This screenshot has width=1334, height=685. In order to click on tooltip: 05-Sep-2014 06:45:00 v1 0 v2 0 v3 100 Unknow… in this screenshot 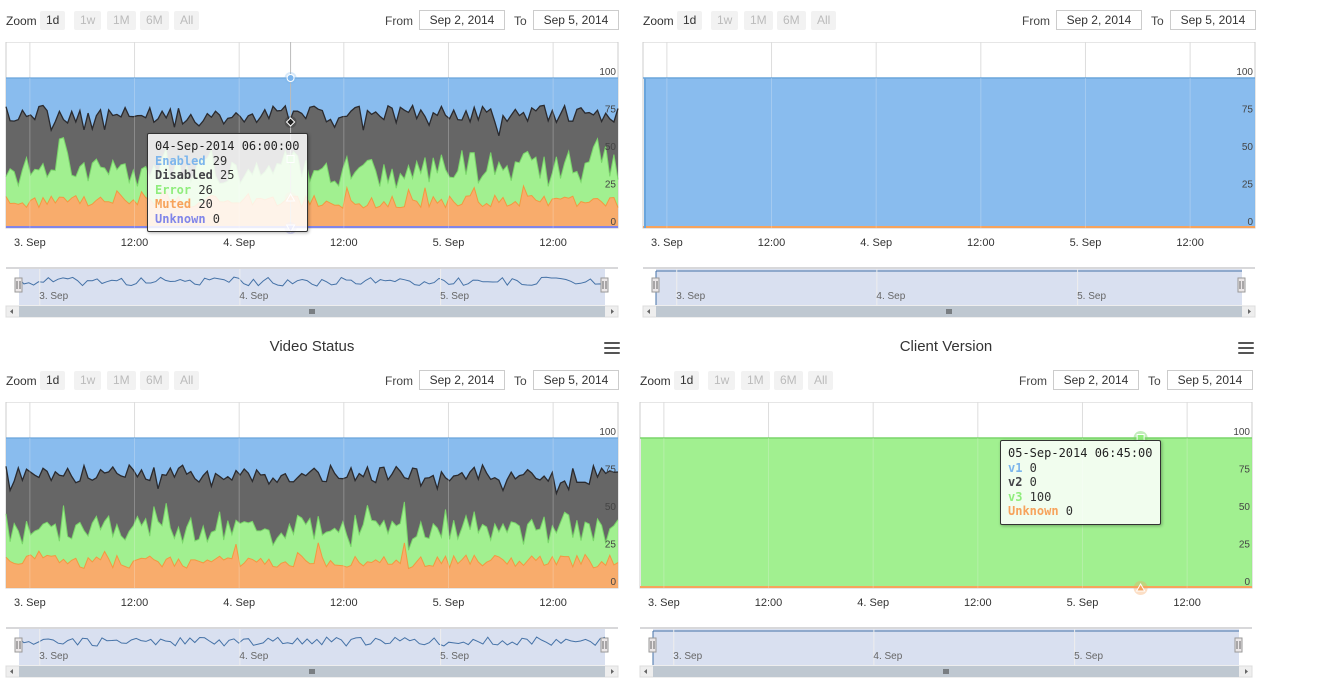, I will do `click(1080, 482)`.